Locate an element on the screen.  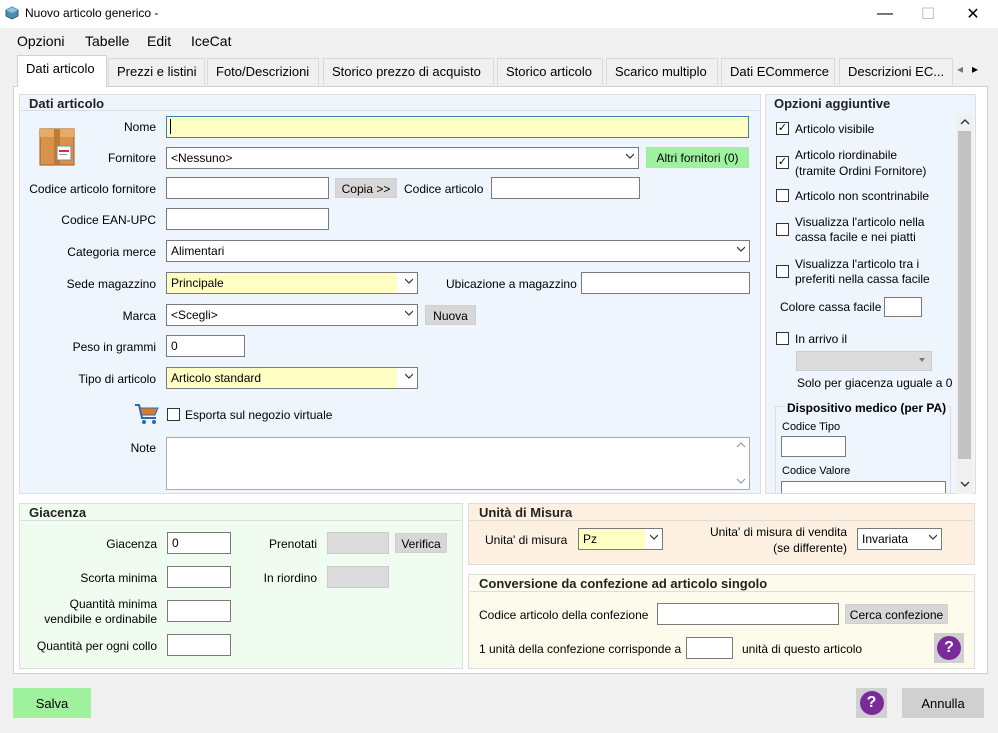
menu-edit: Edit is located at coordinates (159, 41).